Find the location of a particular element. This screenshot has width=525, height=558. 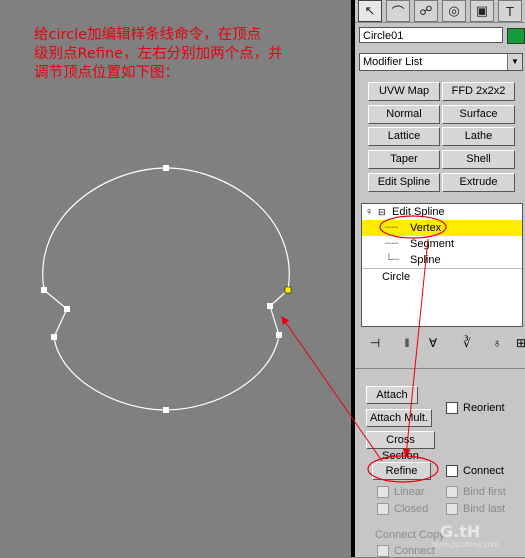

lightbulb-icon: ♀ is located at coordinates (369, 212).